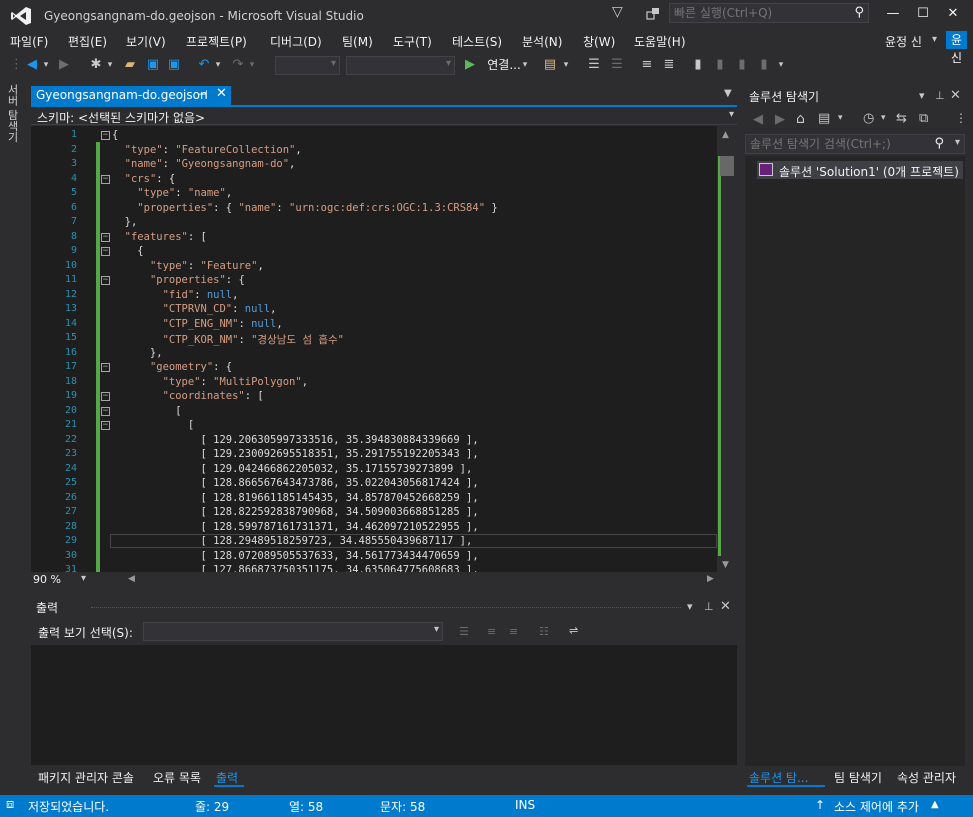 This screenshot has width=973, height=817. Describe the element at coordinates (188, 396) in the screenshot. I see `code-line: "coordinates": [` at that location.